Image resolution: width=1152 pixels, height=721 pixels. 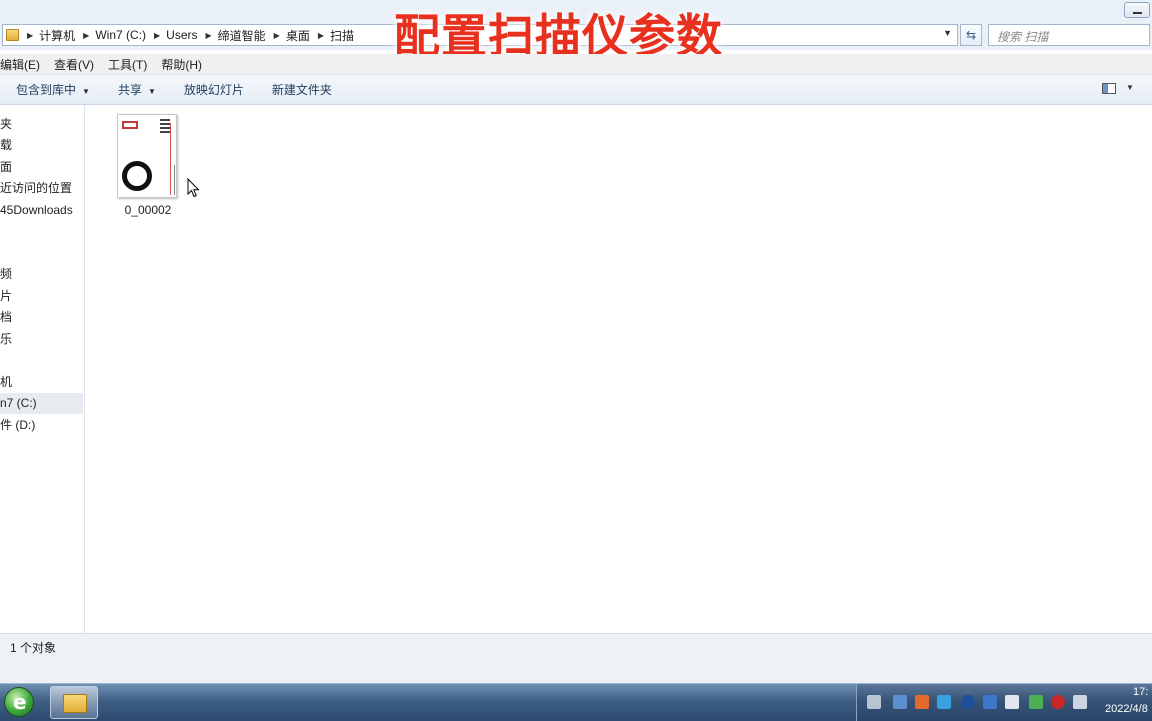 What do you see at coordinates (968, 702) in the screenshot?
I see `bluetooth-icon` at bounding box center [968, 702].